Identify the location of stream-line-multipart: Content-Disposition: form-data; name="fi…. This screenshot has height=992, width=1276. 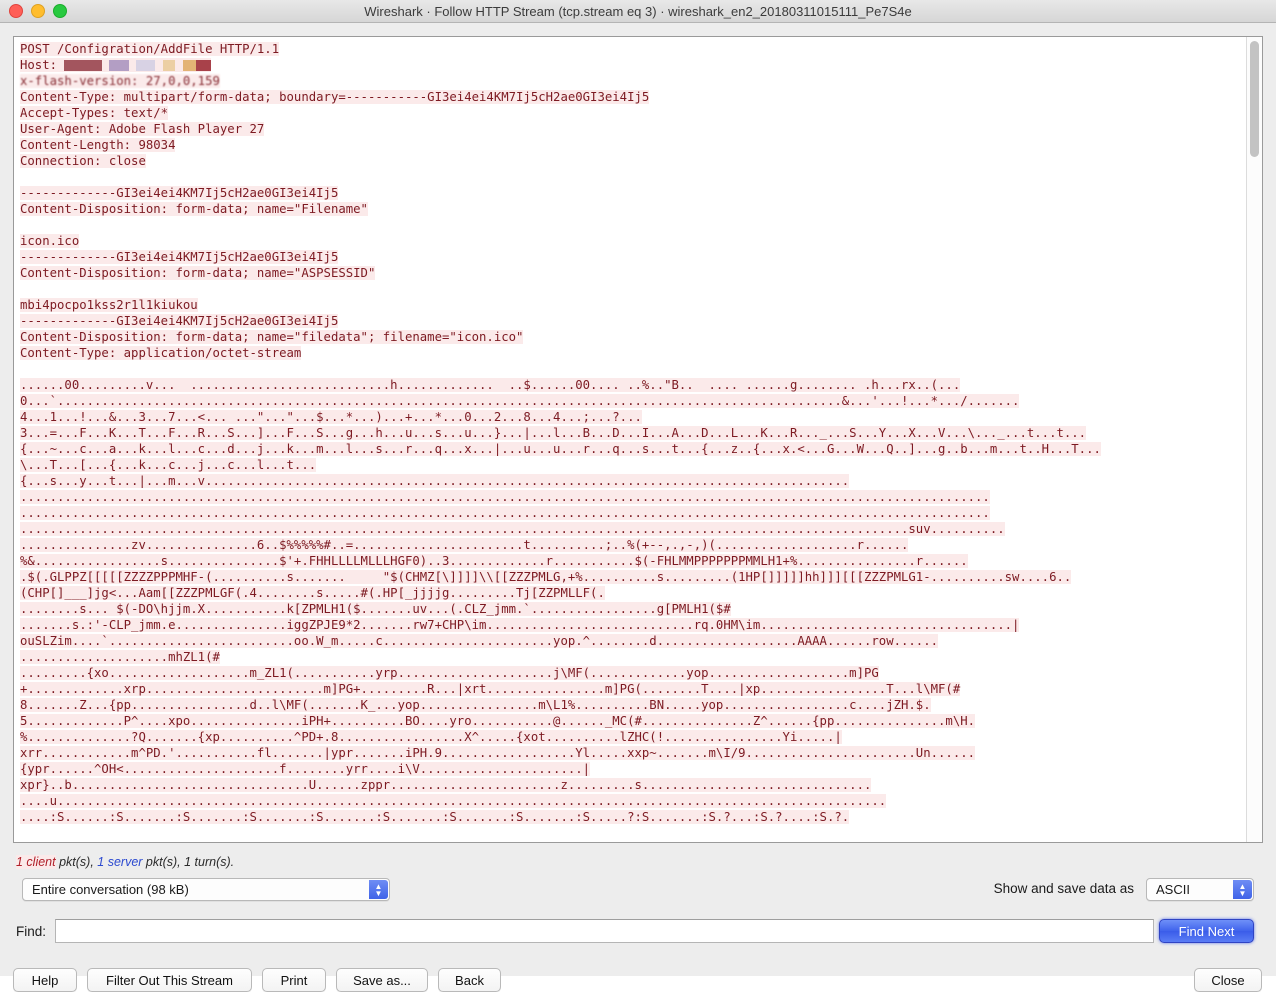
(272, 337).